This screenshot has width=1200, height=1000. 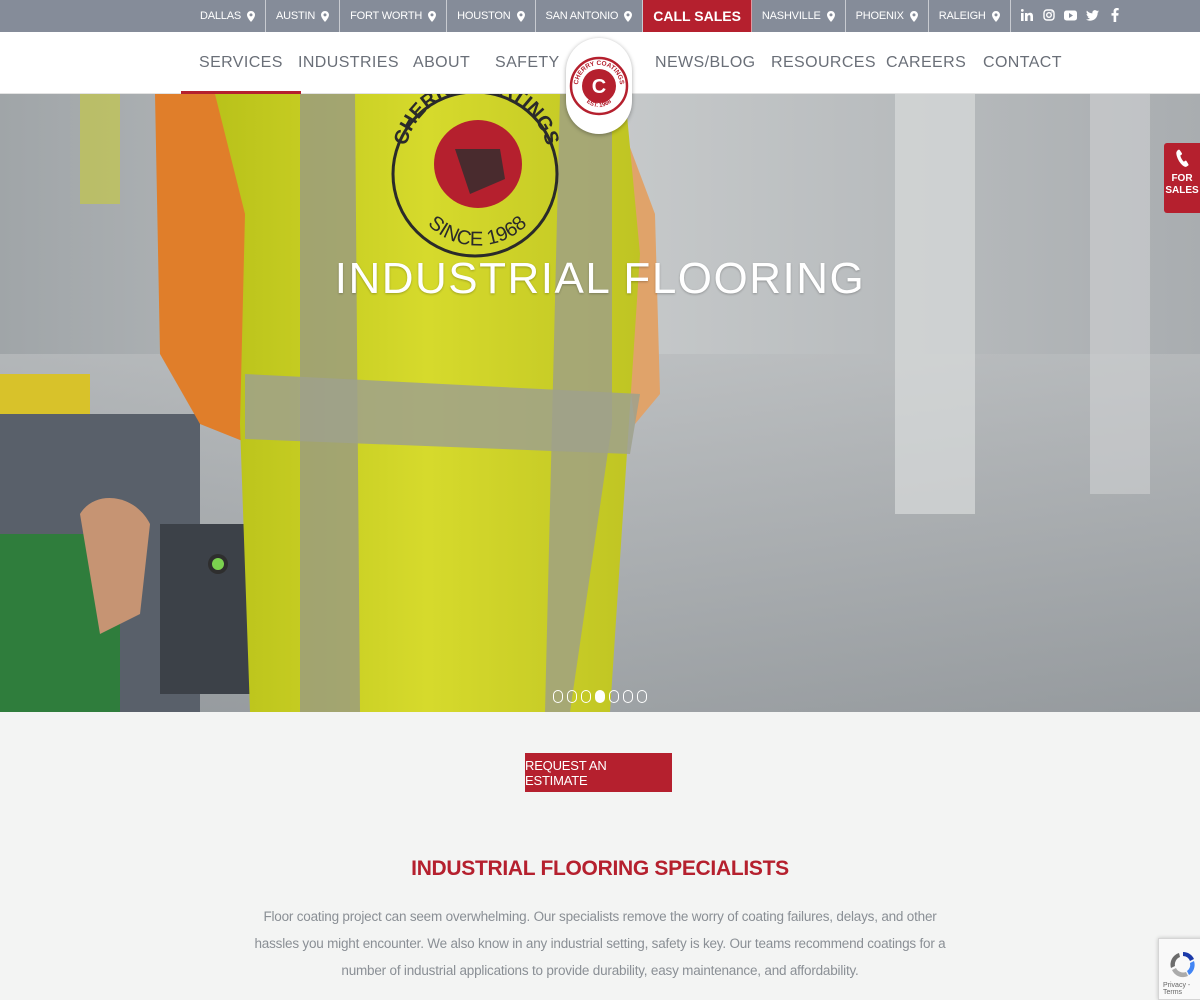 I want to click on location-houston: HOUSTON, so click(x=491, y=16).